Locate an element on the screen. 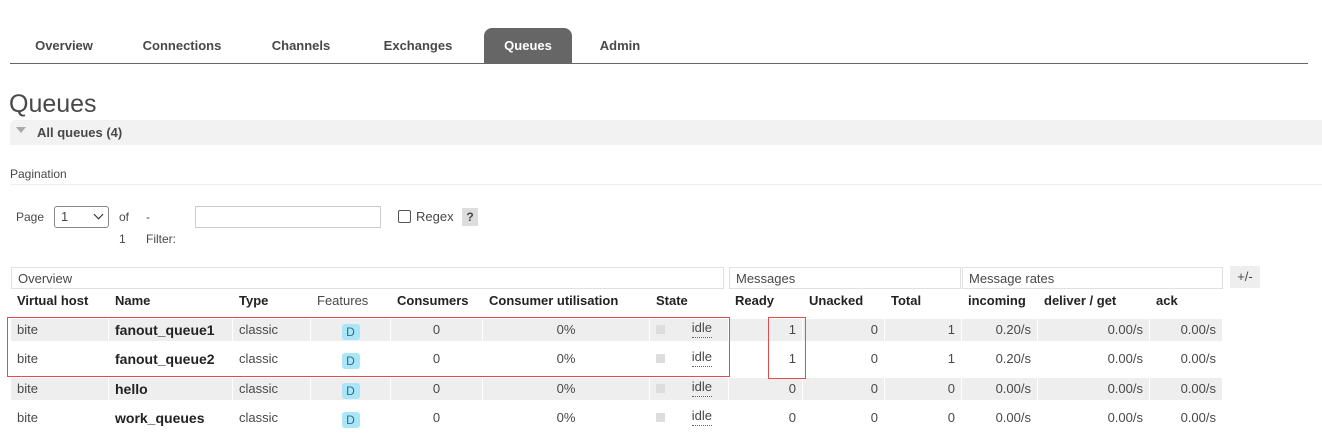 This screenshot has width=1322, height=448. tab-connections: Connections is located at coordinates (182, 45).